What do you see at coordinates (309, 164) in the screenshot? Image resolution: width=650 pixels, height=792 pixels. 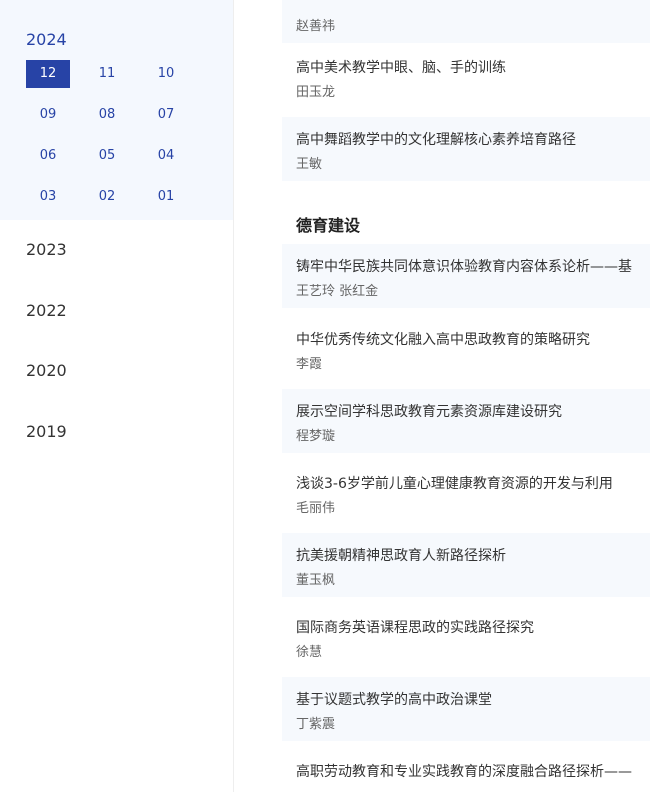 I see `article-author: 王敏` at bounding box center [309, 164].